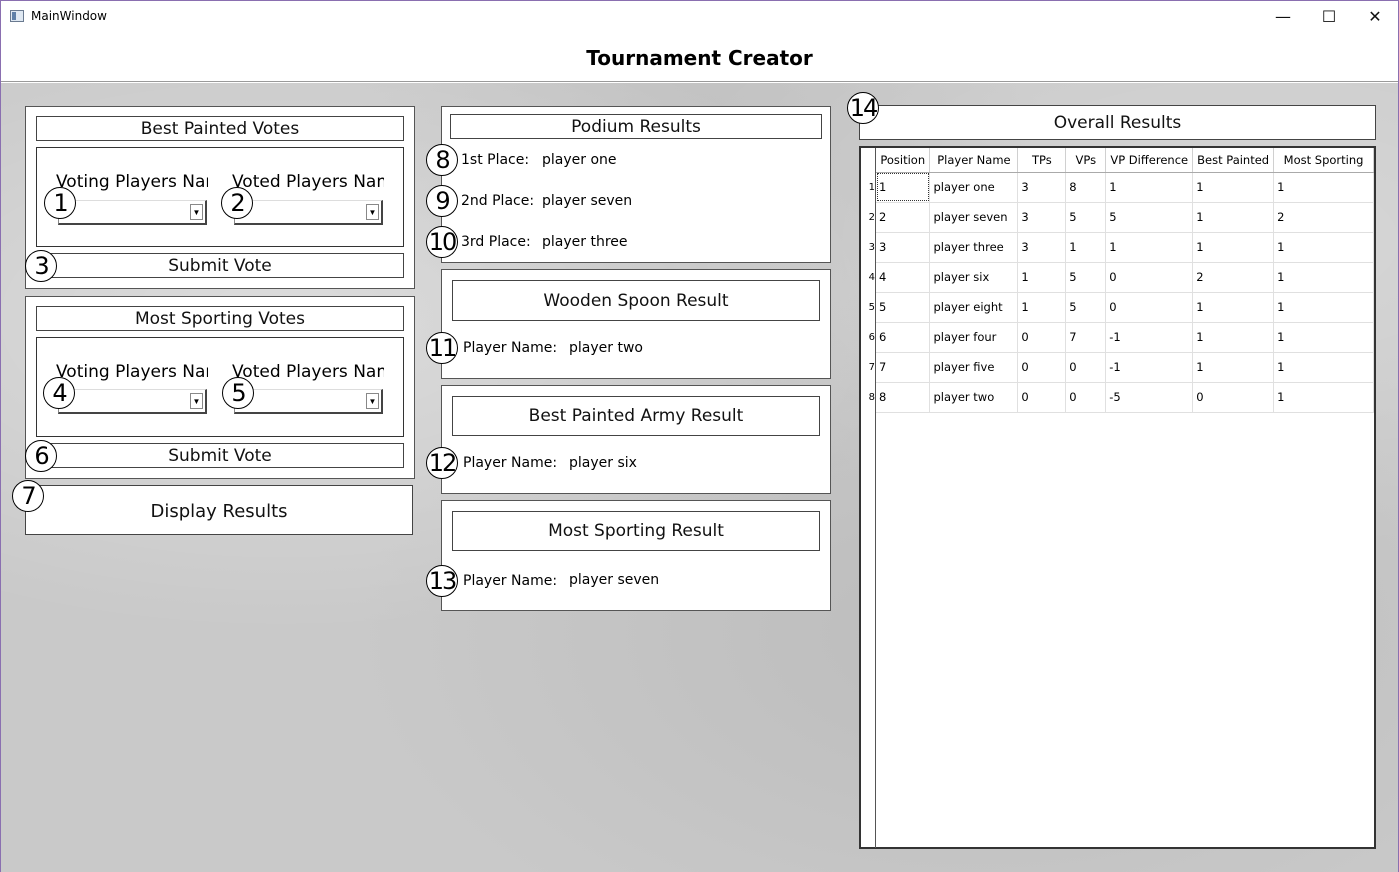  What do you see at coordinates (974, 217) in the screenshot?
I see `table-cell: player seven` at bounding box center [974, 217].